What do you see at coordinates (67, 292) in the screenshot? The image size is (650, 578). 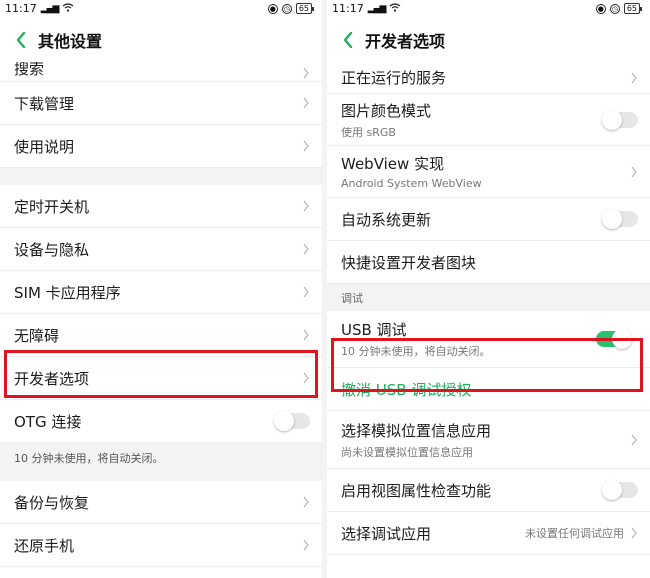 I see `list-item-label: SIM 卡应用程序` at bounding box center [67, 292].